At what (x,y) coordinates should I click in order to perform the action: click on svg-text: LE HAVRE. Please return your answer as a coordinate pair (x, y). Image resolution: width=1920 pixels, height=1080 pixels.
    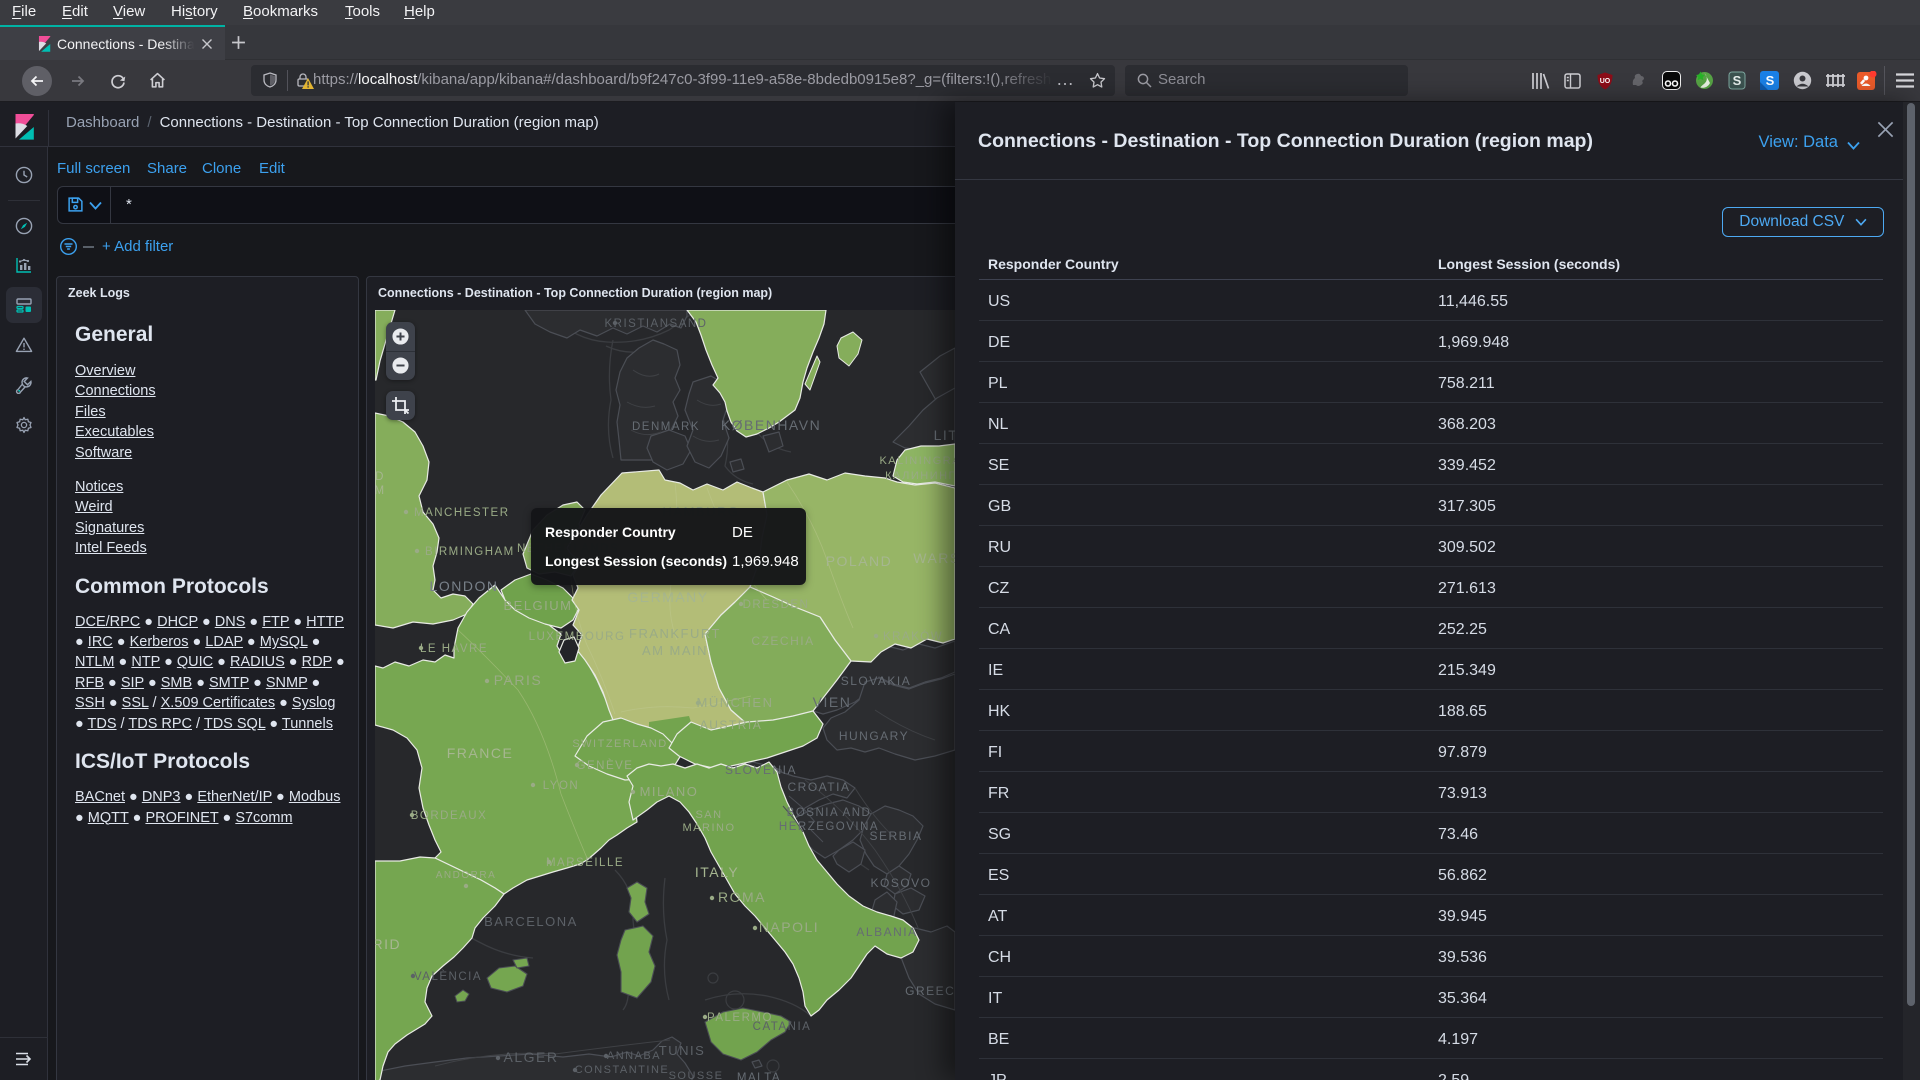
    Looking at the image, I should click on (454, 649).